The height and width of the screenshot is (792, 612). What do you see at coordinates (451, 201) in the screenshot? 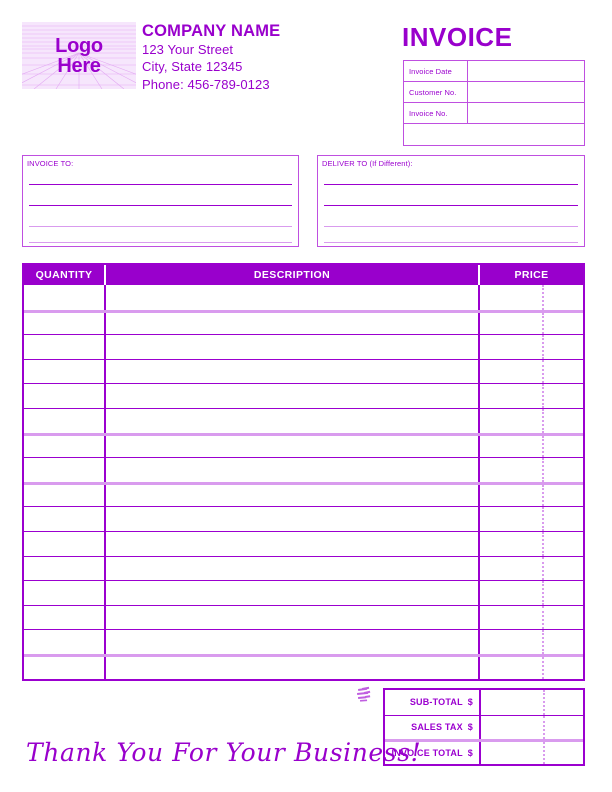
I see `deliver-to-box: DELIVER TO (If Different):` at bounding box center [451, 201].